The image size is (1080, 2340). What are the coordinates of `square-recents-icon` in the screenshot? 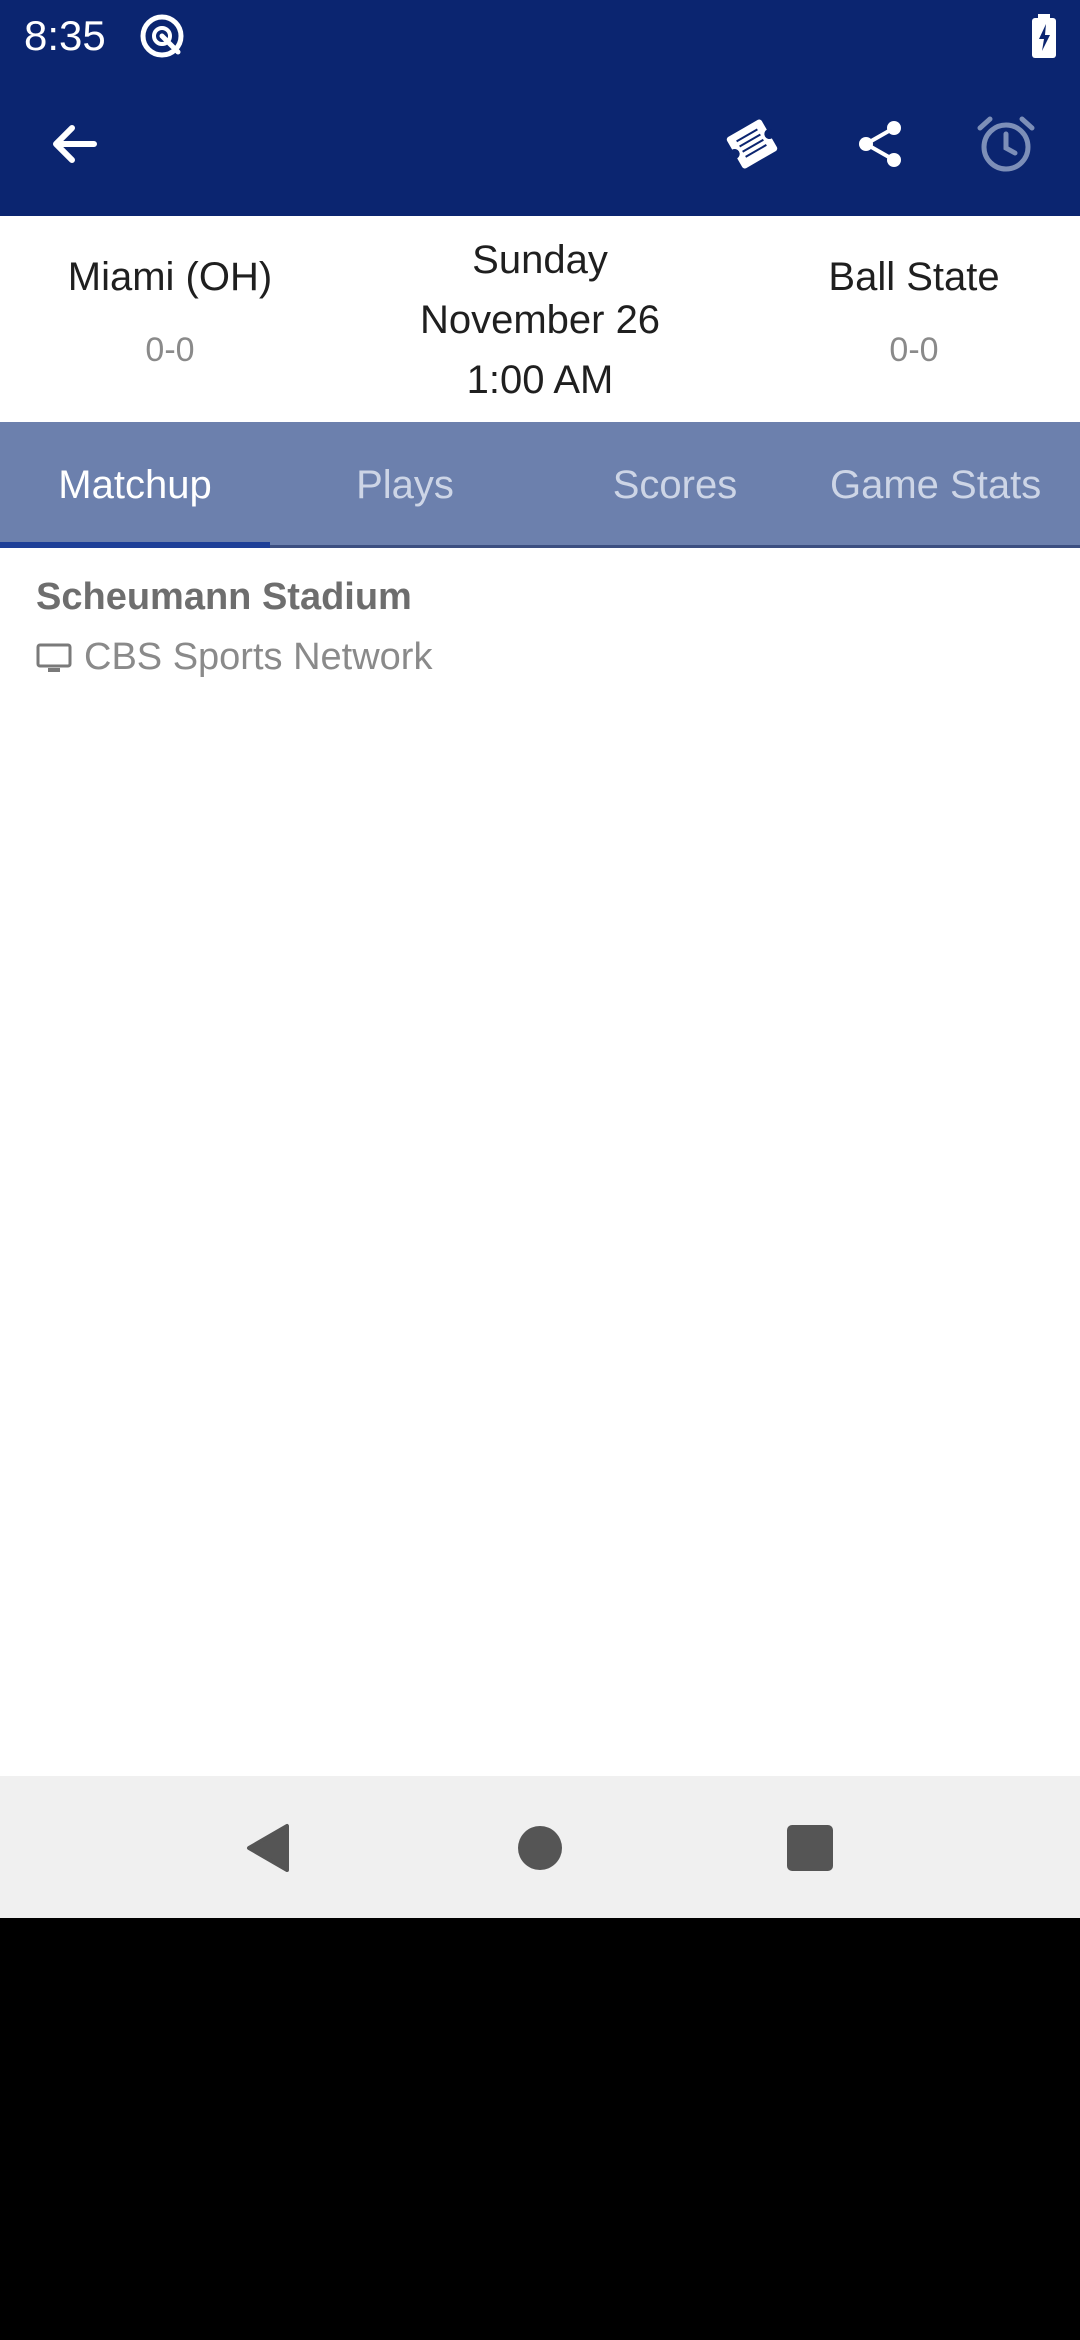 It's located at (810, 1848).